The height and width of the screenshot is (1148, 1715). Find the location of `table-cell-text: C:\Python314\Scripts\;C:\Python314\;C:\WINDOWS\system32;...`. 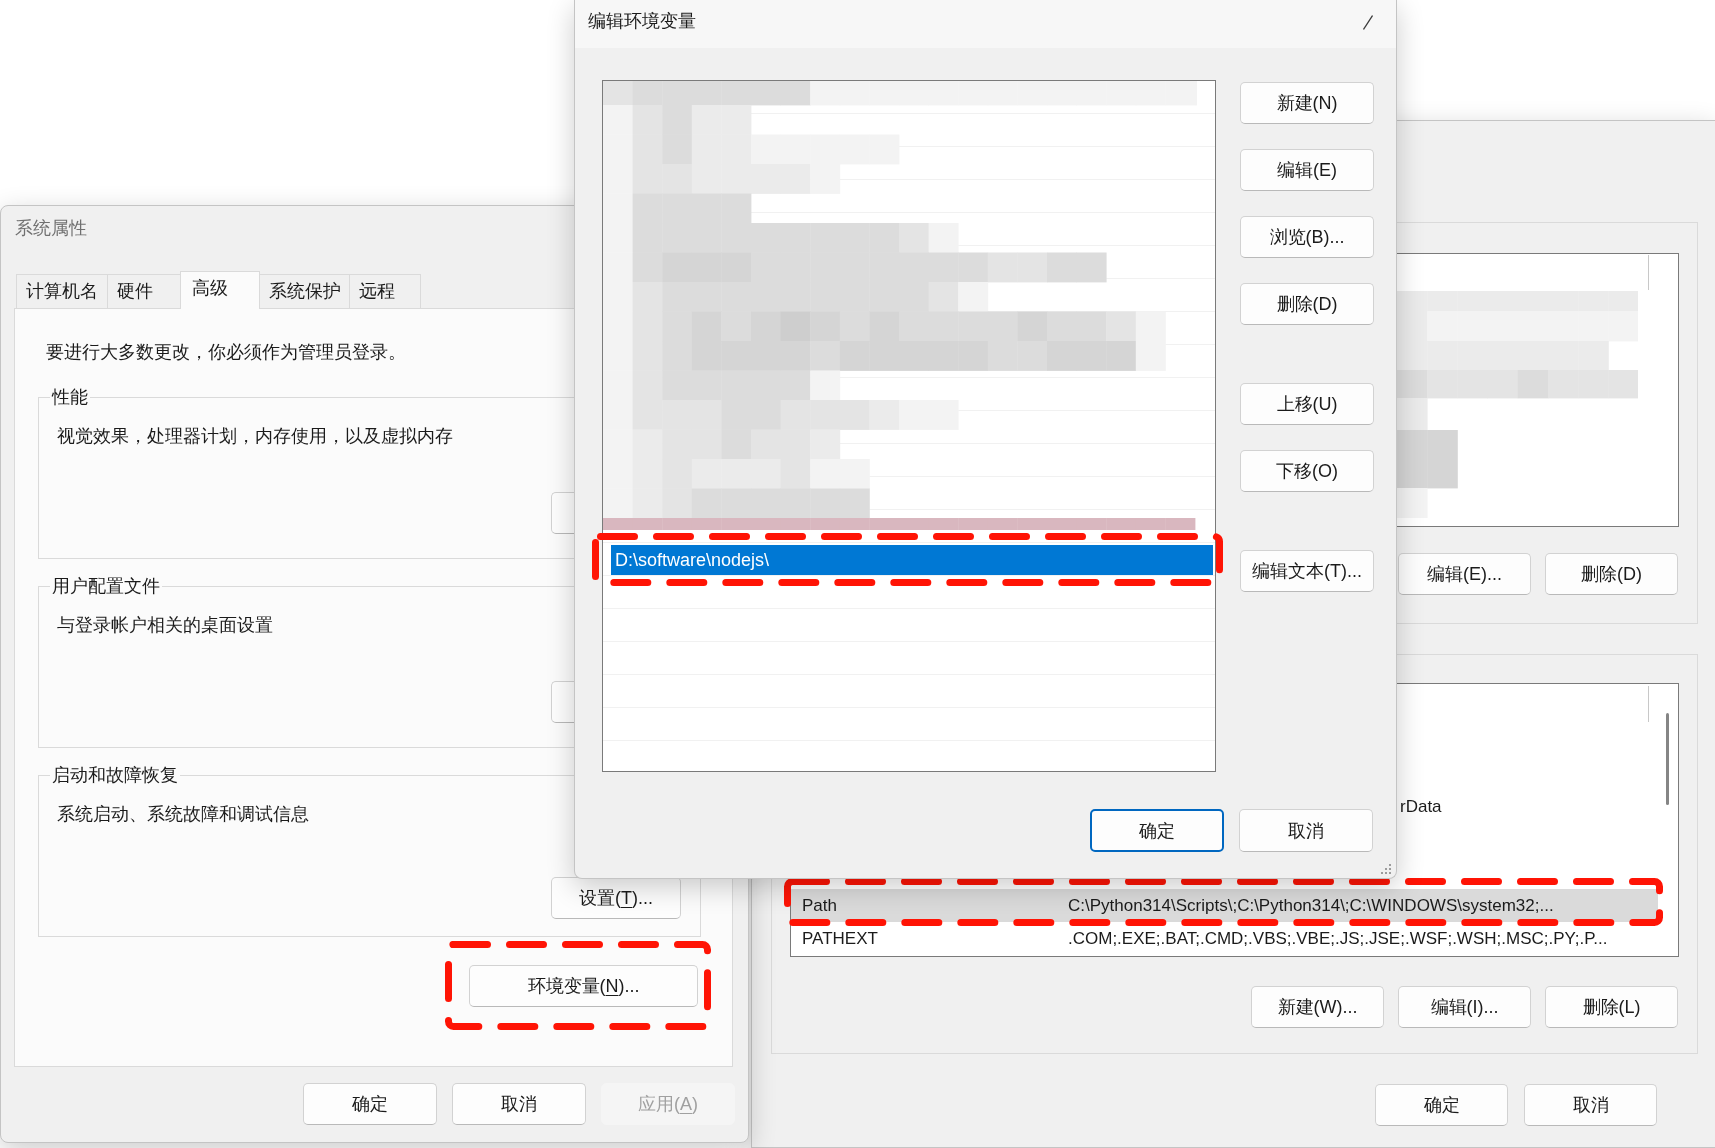

table-cell-text: C:\Python314\Scripts\;C:\Python314\;C:\WINDOWS\system32;... is located at coordinates (1311, 905).